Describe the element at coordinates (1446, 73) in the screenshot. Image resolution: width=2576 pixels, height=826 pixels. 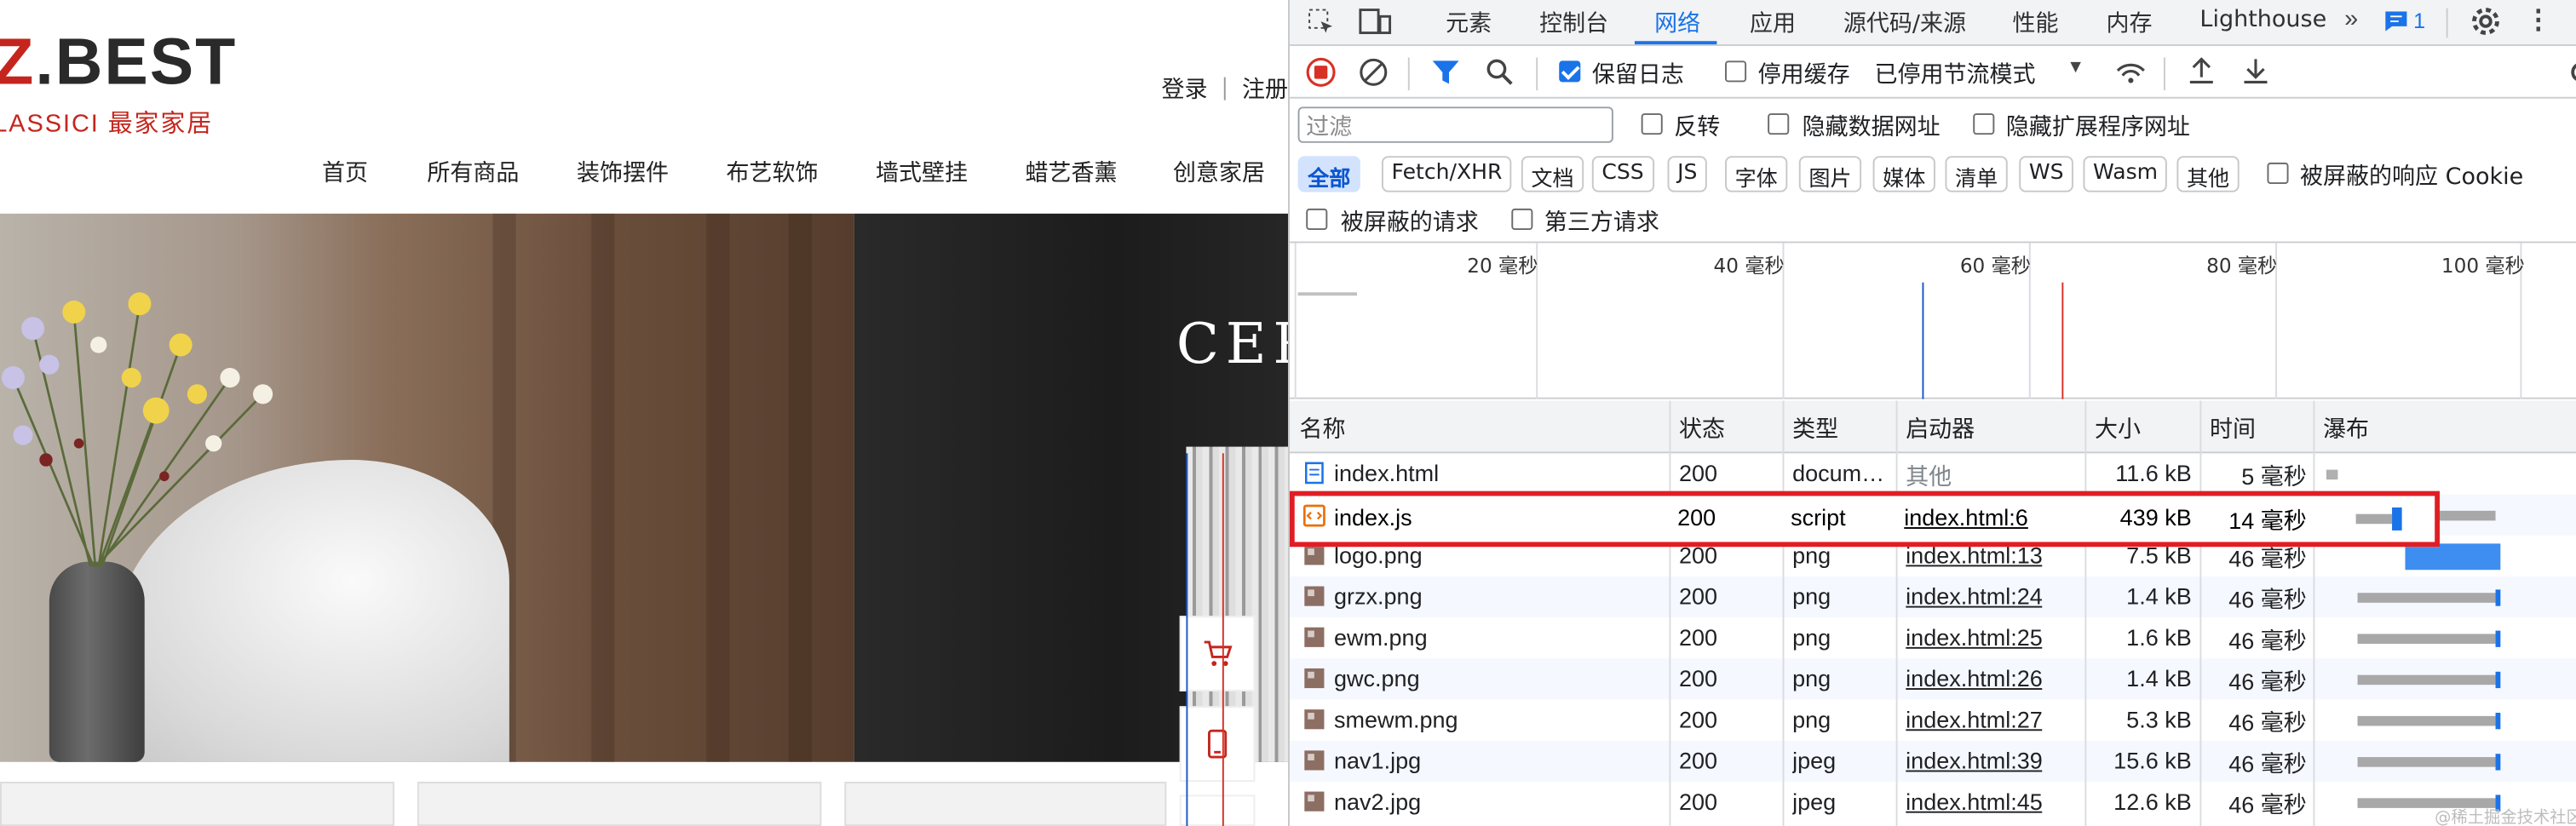
I see `filter-funnel-icon` at that location.